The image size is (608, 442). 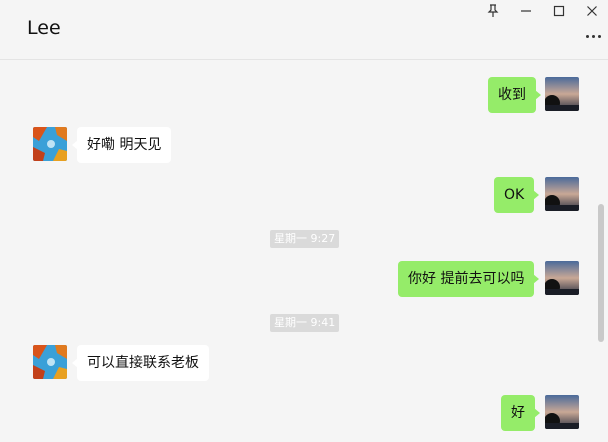 I want to click on outgoing-message-bubble: 收到, so click(x=514, y=95).